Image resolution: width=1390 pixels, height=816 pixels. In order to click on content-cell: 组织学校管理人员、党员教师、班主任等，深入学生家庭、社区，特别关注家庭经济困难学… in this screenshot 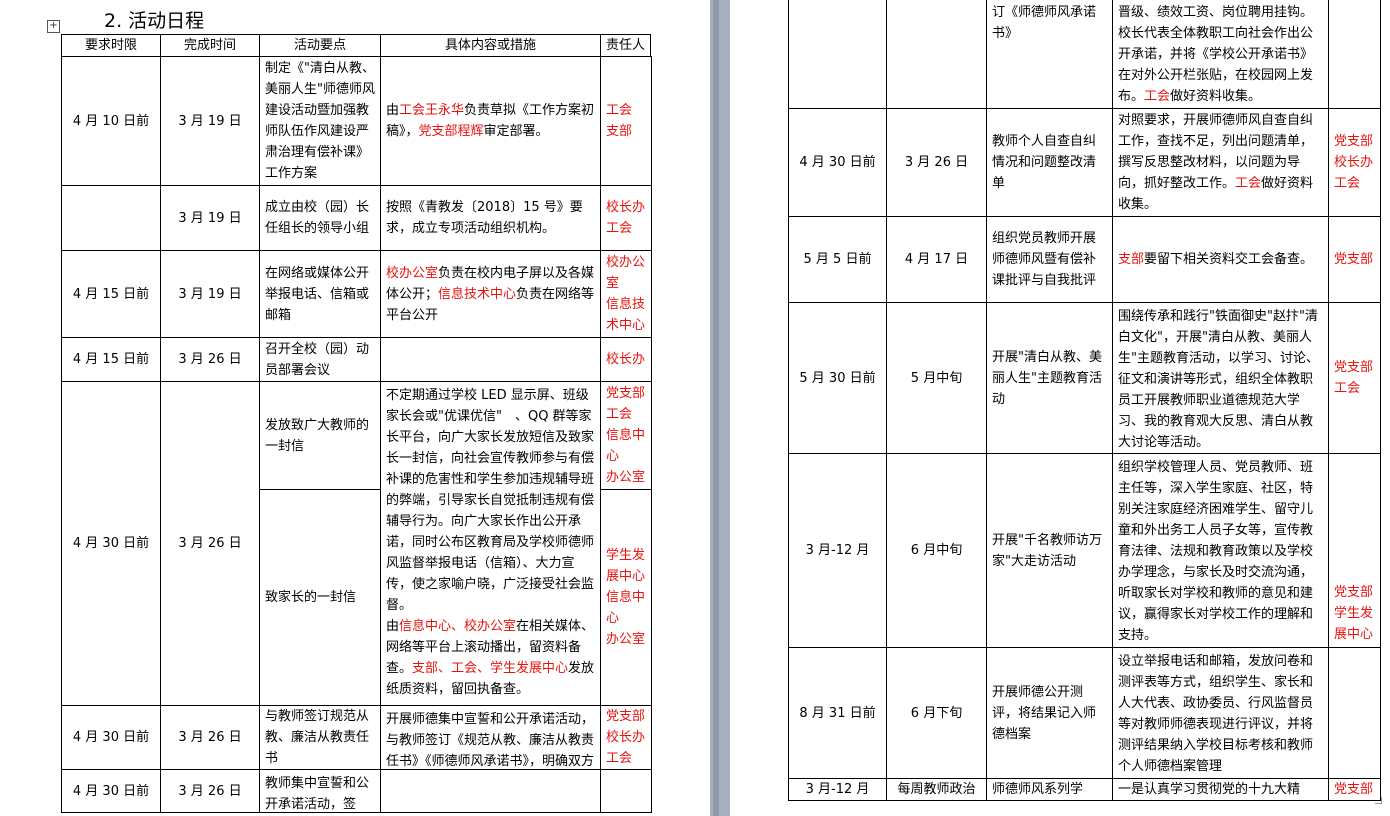, I will do `click(1220, 550)`.